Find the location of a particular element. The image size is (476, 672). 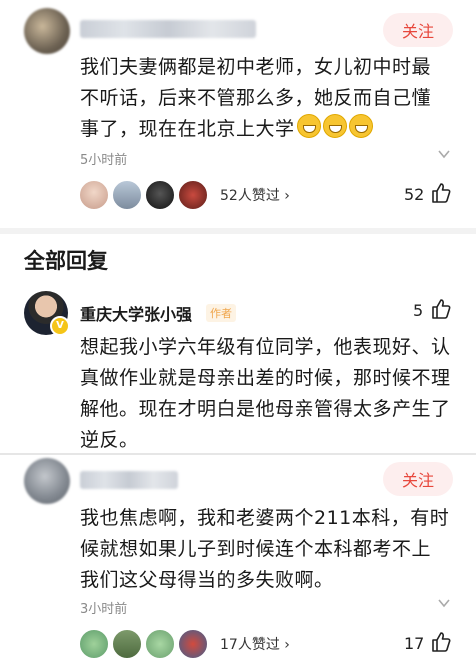

section-title: 全部回复 is located at coordinates (66, 261).